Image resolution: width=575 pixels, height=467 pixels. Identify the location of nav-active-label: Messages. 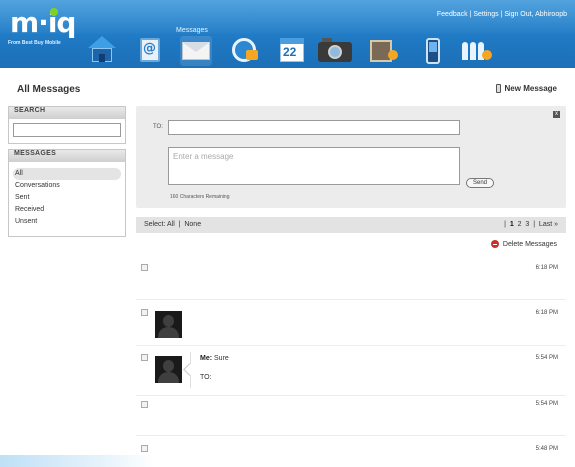
(192, 30).